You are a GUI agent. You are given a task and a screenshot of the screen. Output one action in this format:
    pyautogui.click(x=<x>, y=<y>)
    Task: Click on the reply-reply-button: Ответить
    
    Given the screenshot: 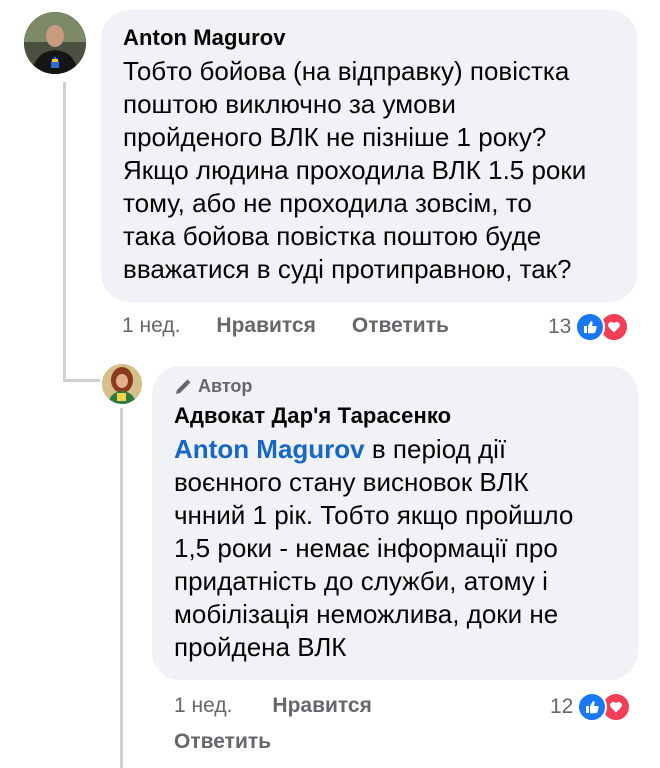 What is the action you would take?
    pyautogui.click(x=222, y=742)
    